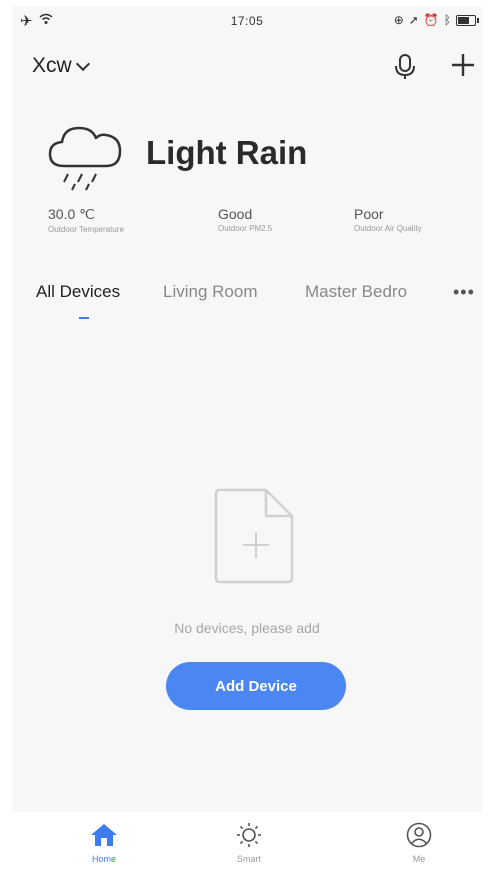  I want to click on add-device-button: Add Device, so click(256, 686).